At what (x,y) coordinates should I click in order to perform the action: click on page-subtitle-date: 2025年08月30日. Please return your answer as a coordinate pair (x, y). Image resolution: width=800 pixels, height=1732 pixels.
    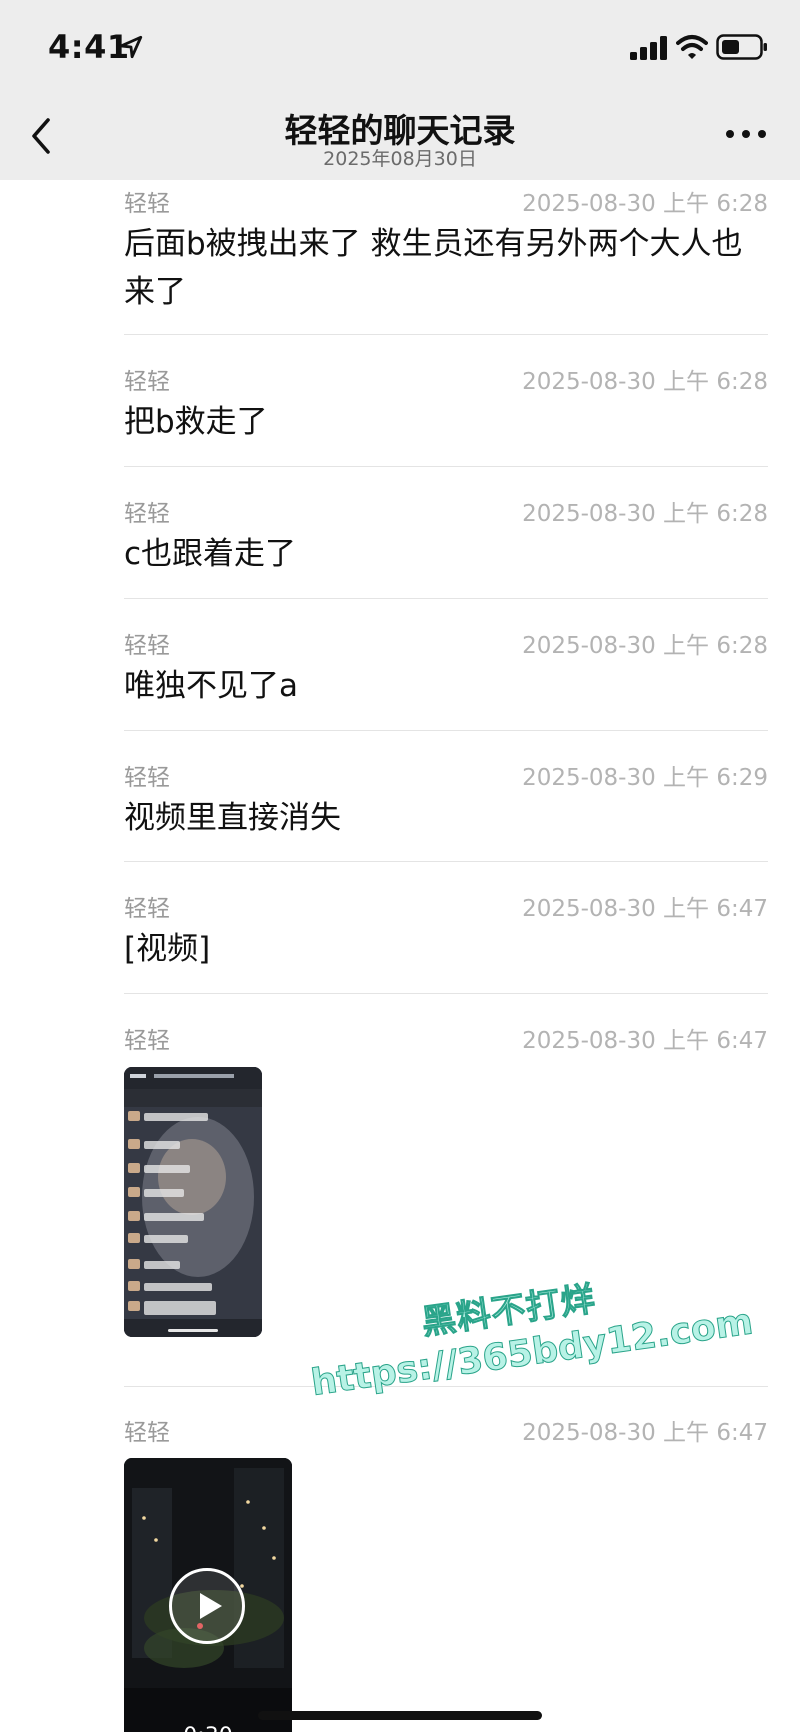
    Looking at the image, I should click on (400, 159).